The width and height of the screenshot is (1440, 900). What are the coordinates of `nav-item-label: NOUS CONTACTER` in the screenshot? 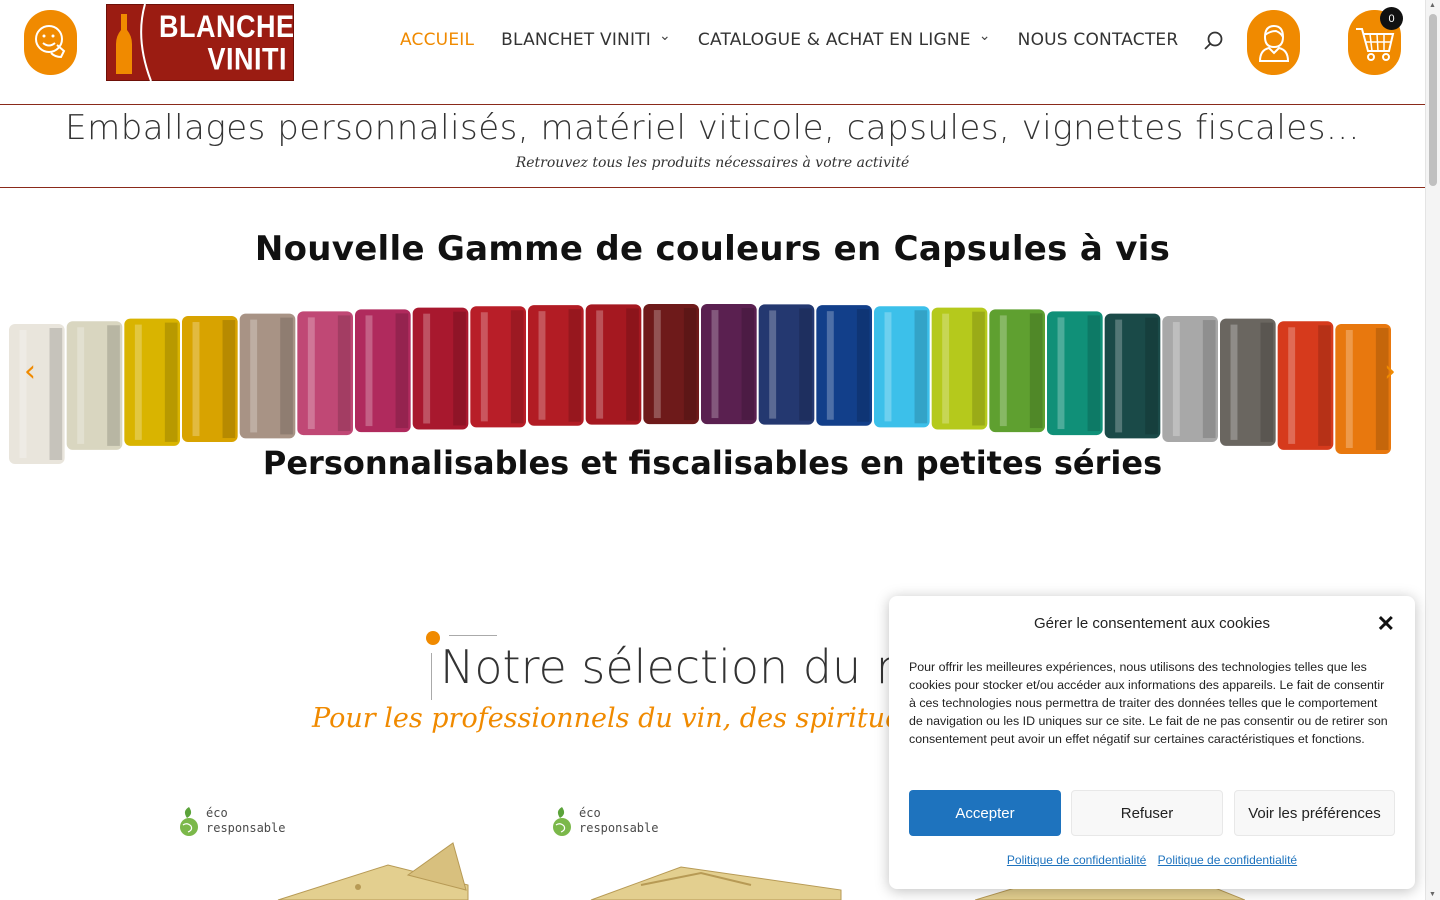 It's located at (1098, 40).